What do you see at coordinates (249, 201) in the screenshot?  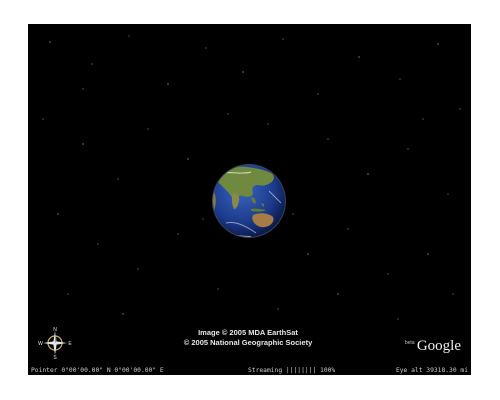 I see `earth-globe` at bounding box center [249, 201].